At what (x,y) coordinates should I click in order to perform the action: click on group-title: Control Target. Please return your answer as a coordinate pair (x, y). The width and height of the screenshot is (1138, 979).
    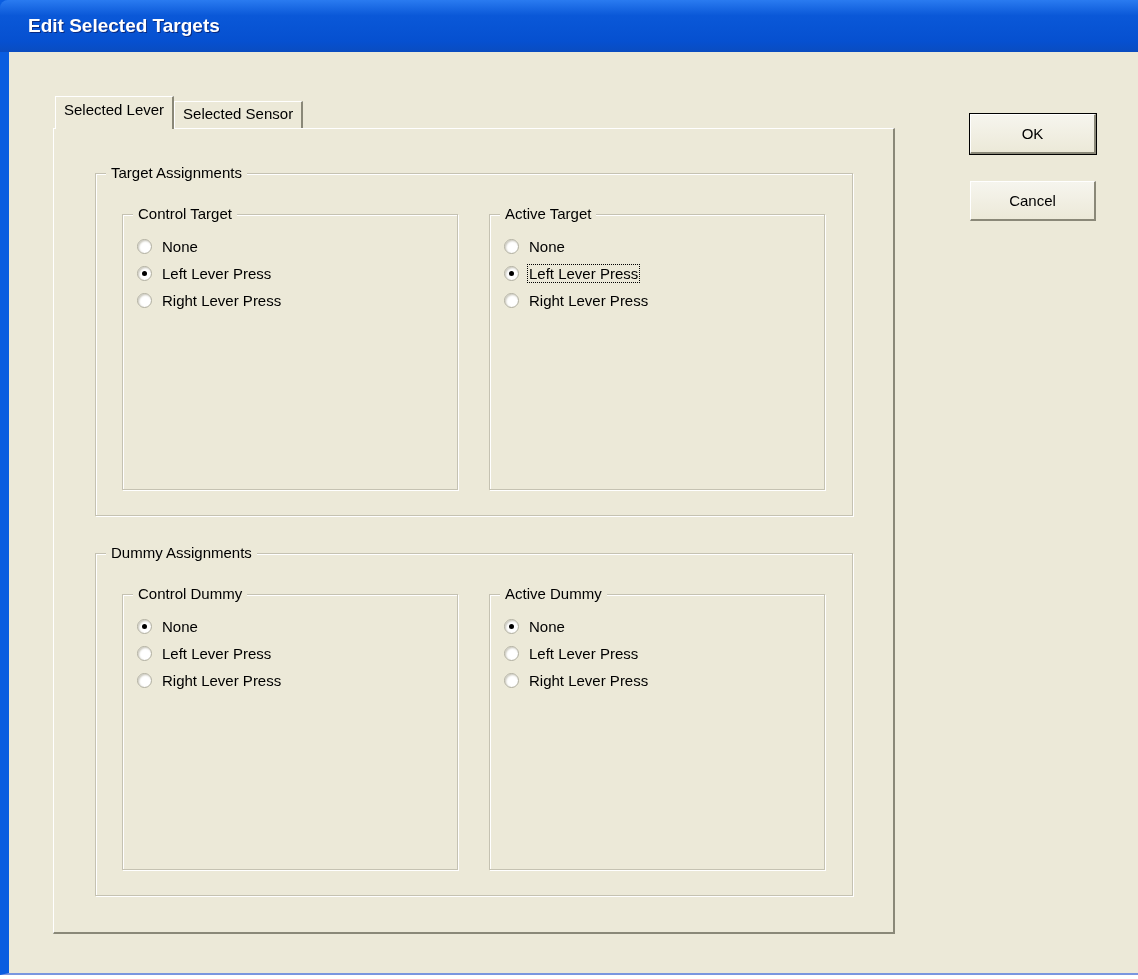
    Looking at the image, I should click on (185, 214).